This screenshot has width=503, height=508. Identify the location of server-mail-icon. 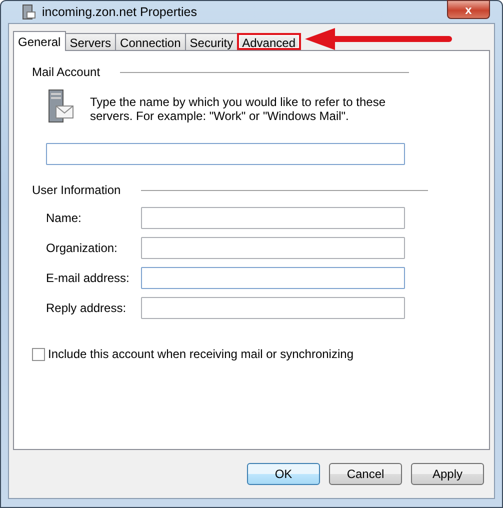
(60, 107).